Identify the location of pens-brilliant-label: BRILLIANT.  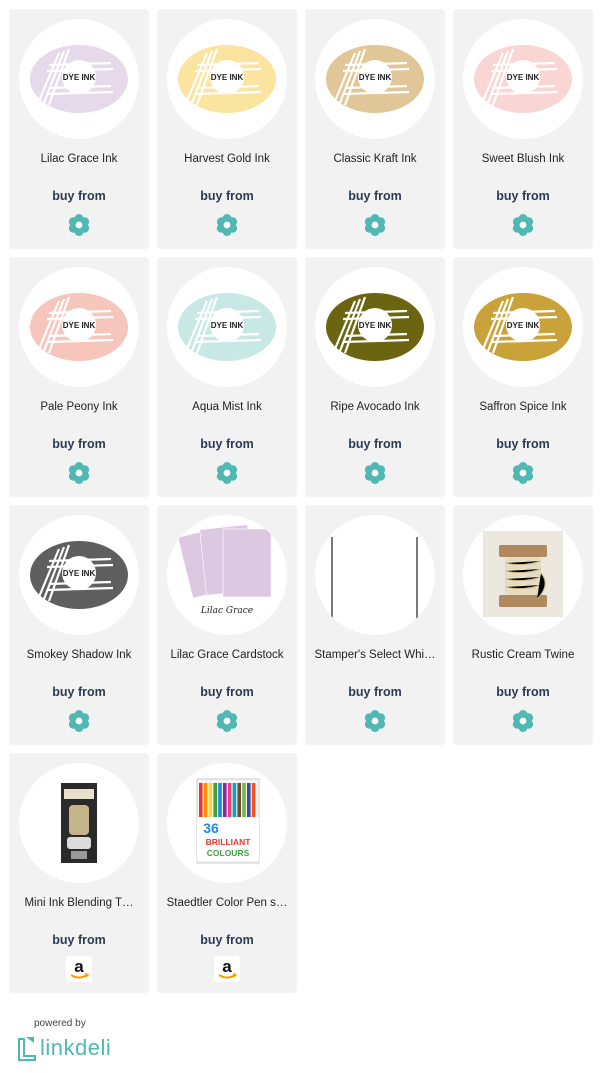
(229, 842).